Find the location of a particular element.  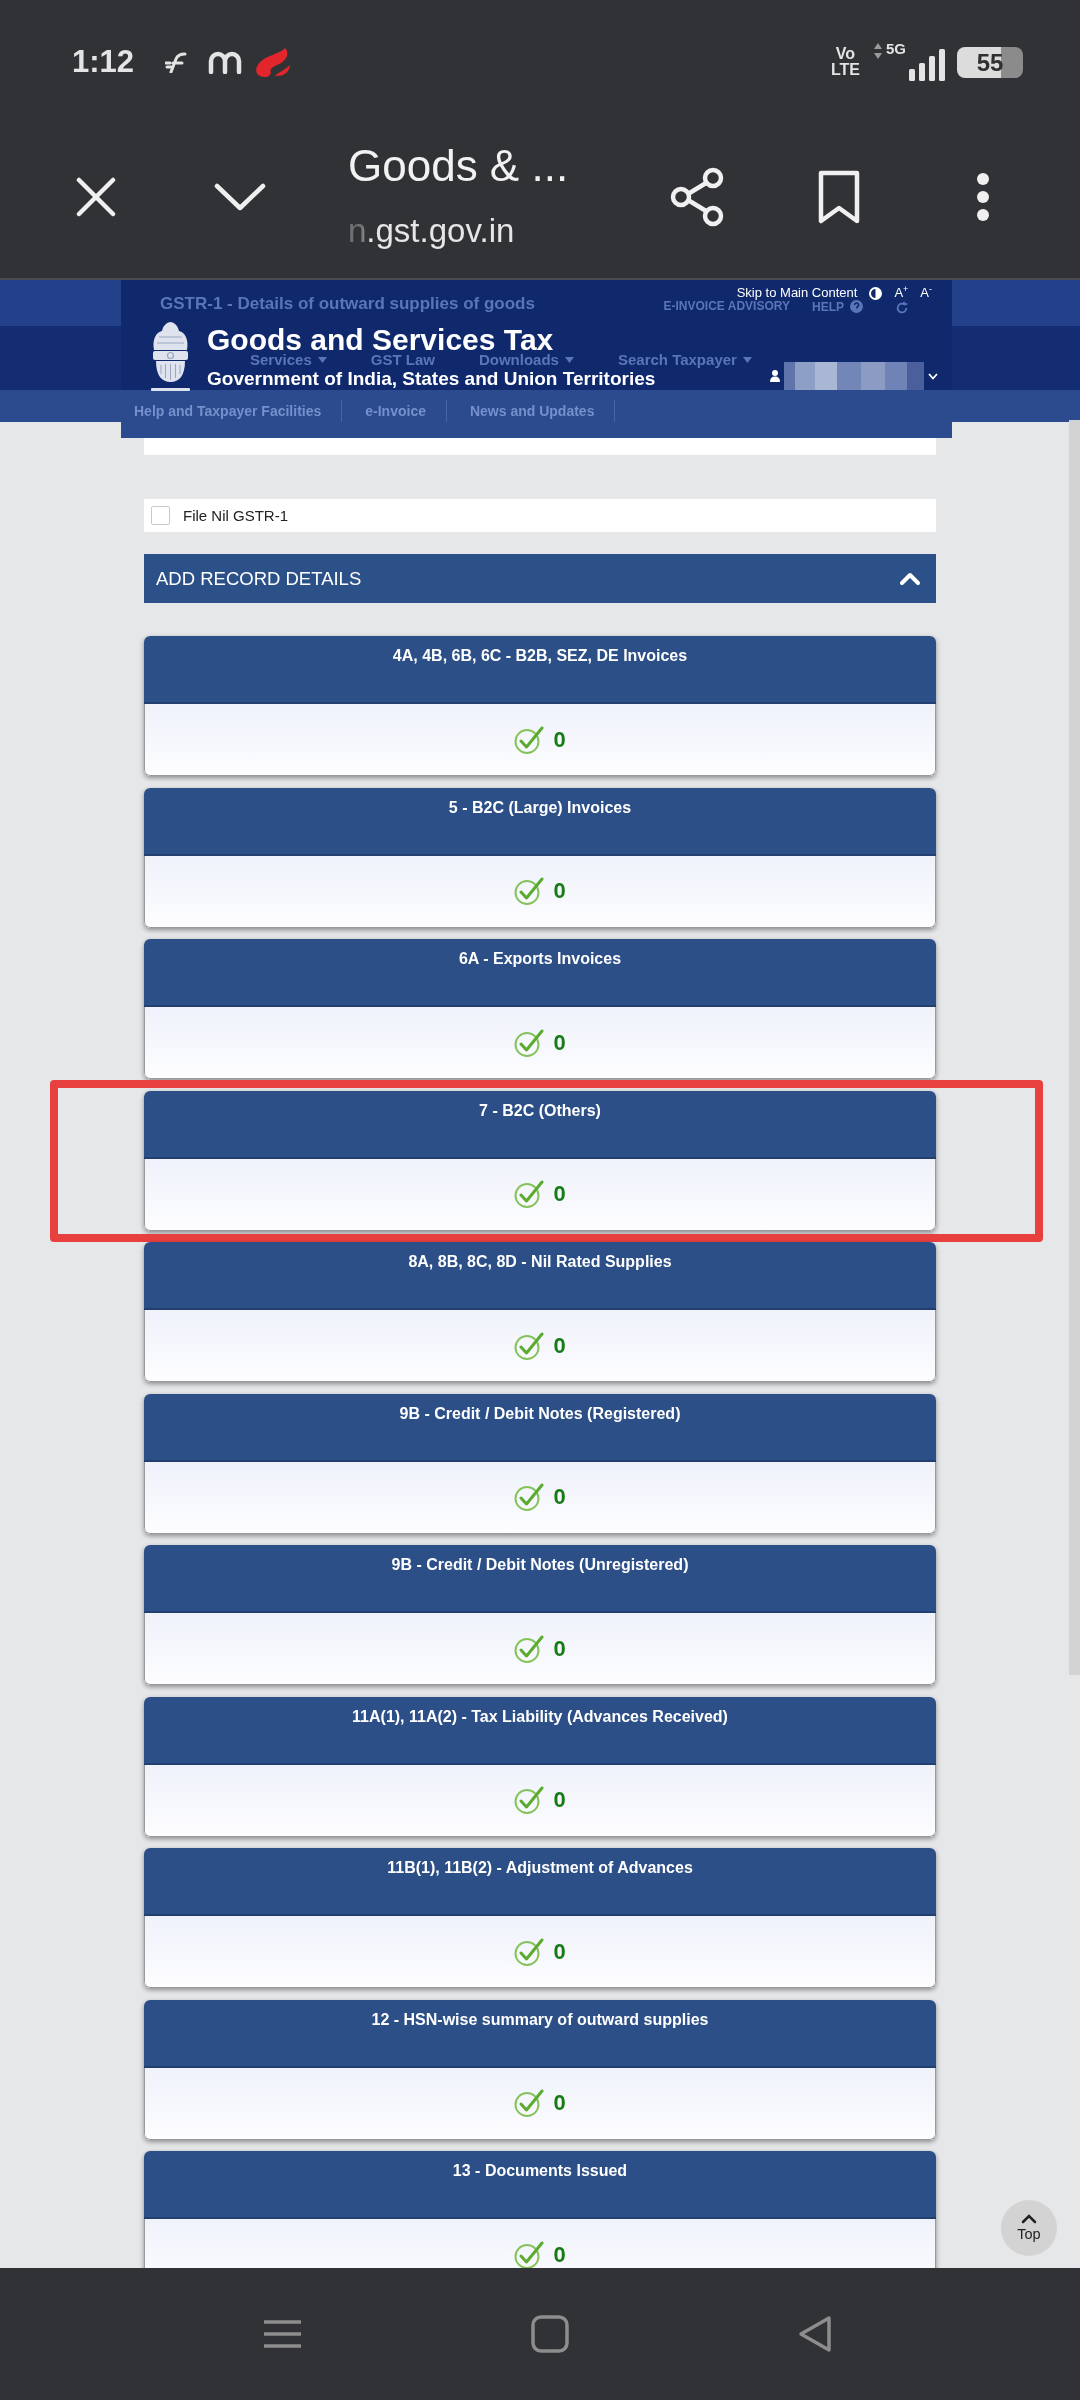

record-tile: 8A, 8B, 8C, 8D - Nil Rated Supplies 0 is located at coordinates (540, 1312).